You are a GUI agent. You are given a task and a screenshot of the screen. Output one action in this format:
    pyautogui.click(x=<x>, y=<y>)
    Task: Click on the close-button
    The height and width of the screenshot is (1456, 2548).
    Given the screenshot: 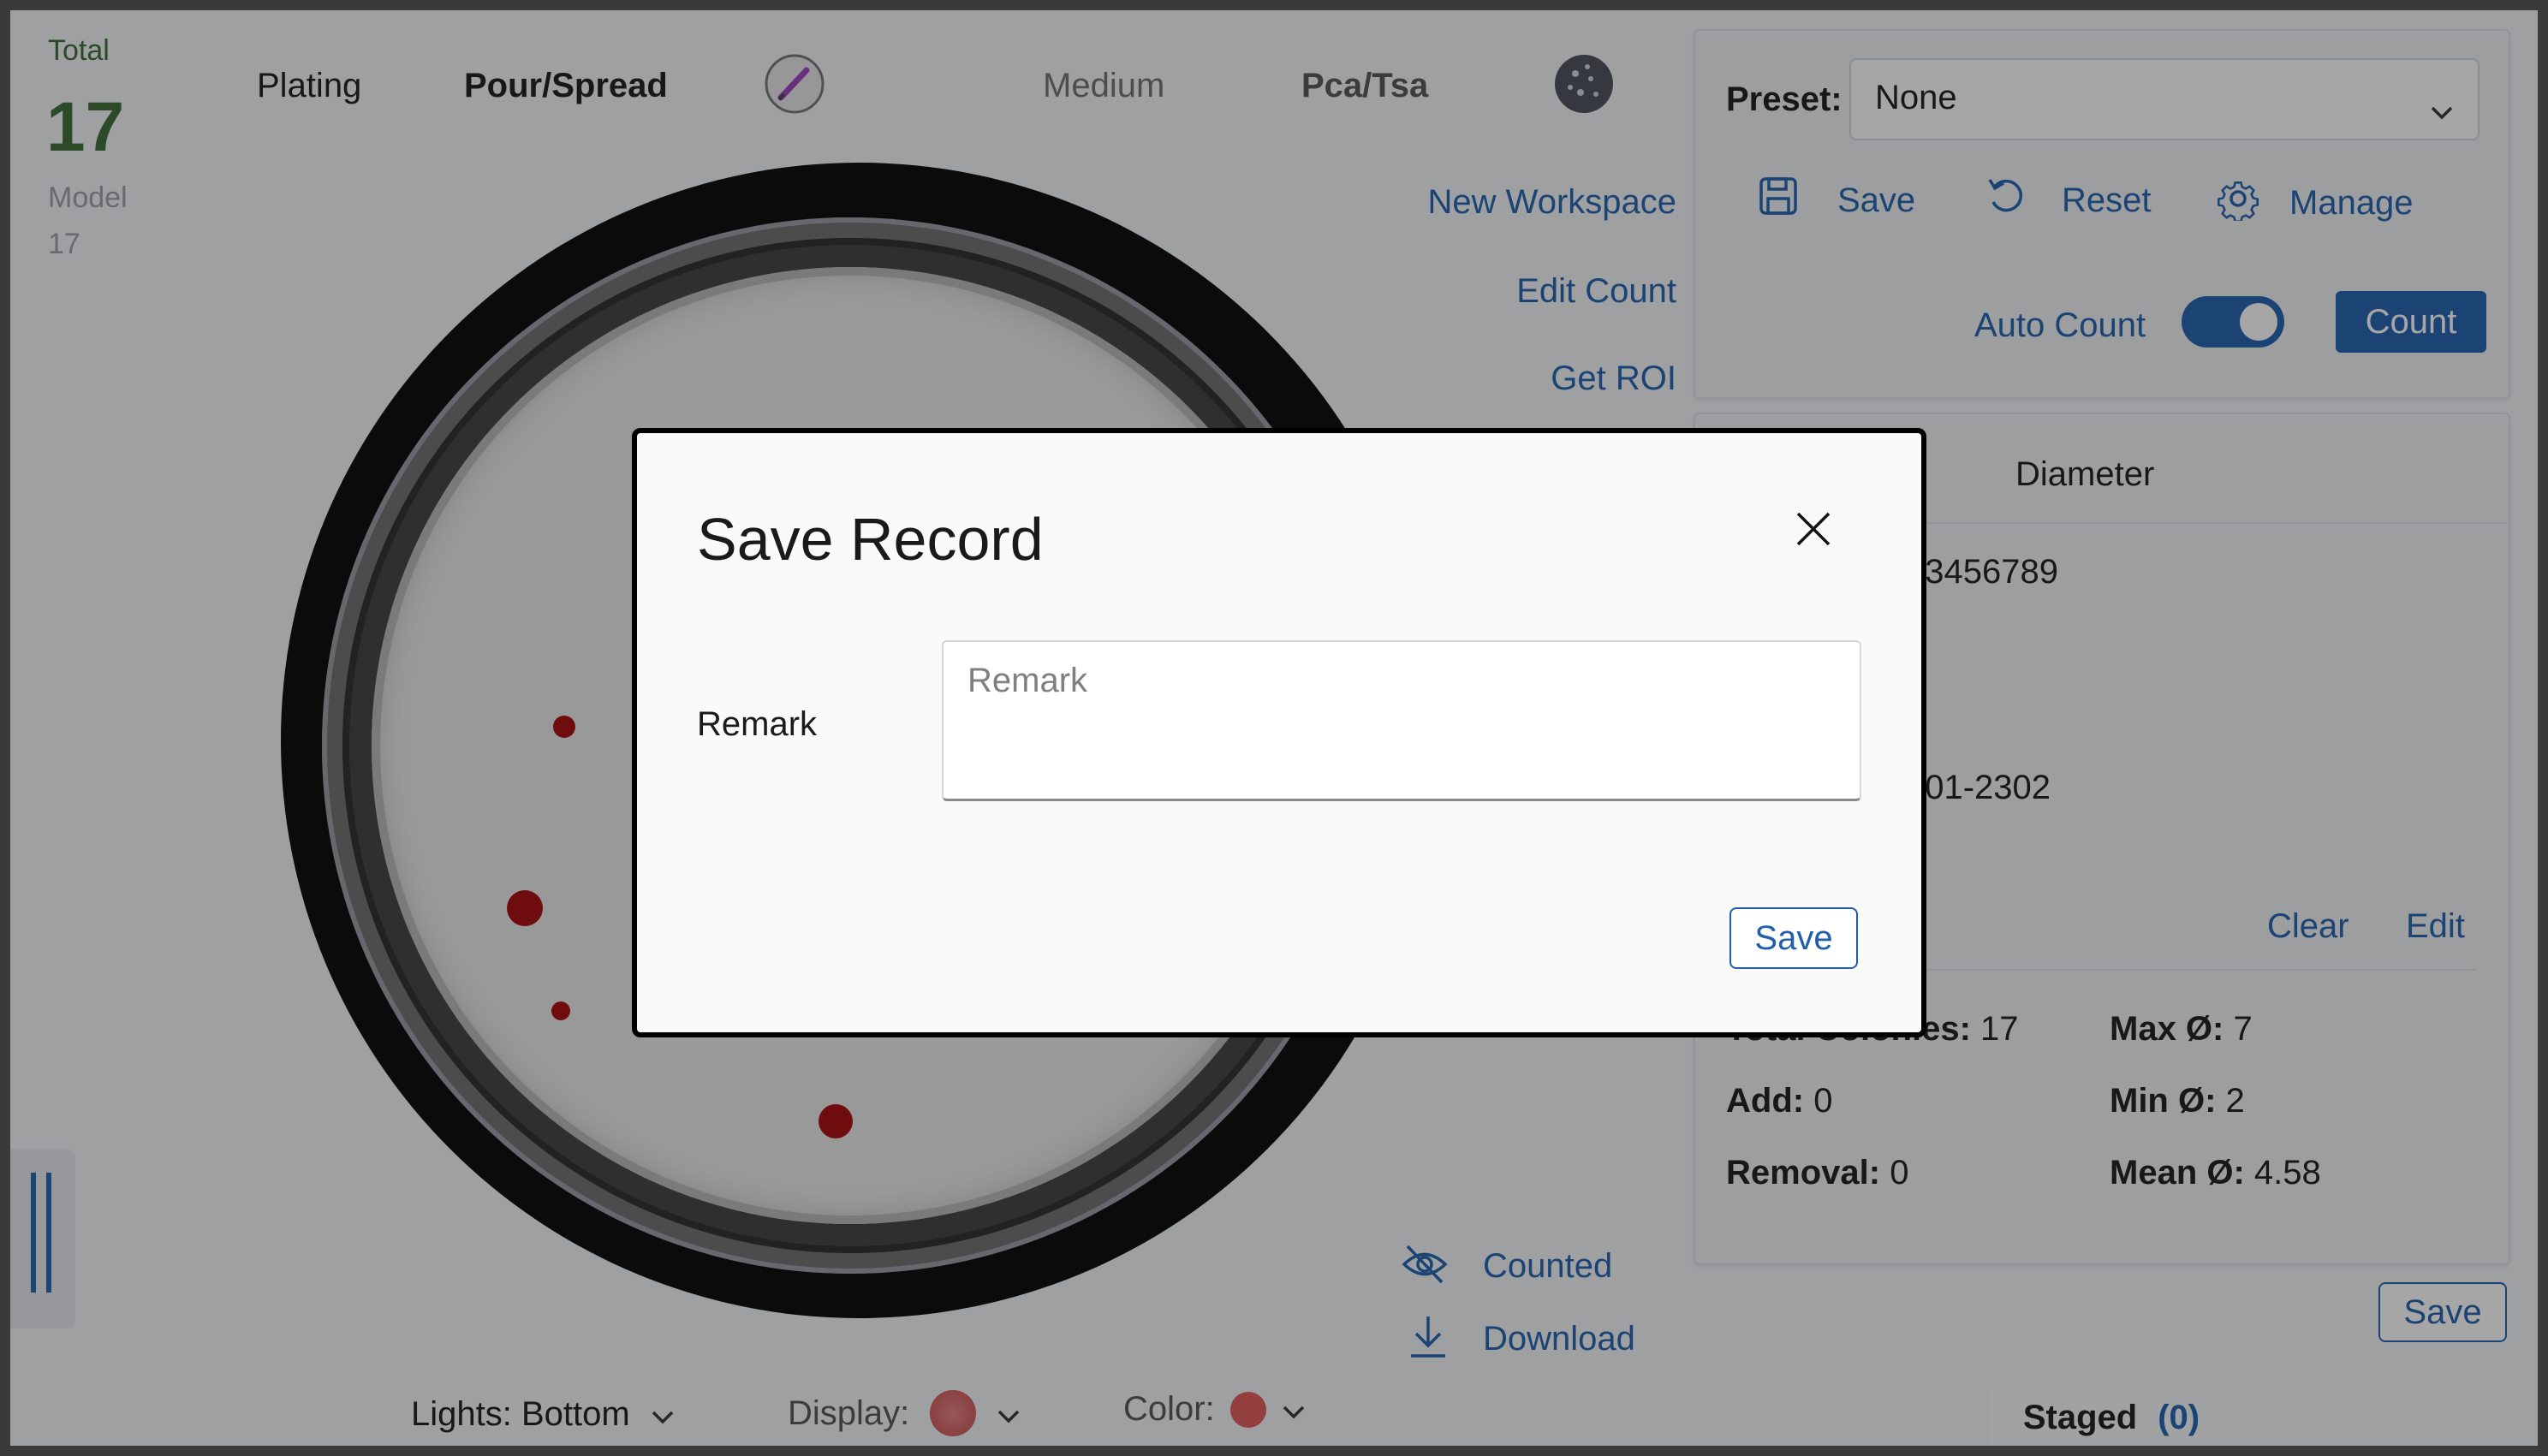 What is the action you would take?
    pyautogui.click(x=1813, y=529)
    